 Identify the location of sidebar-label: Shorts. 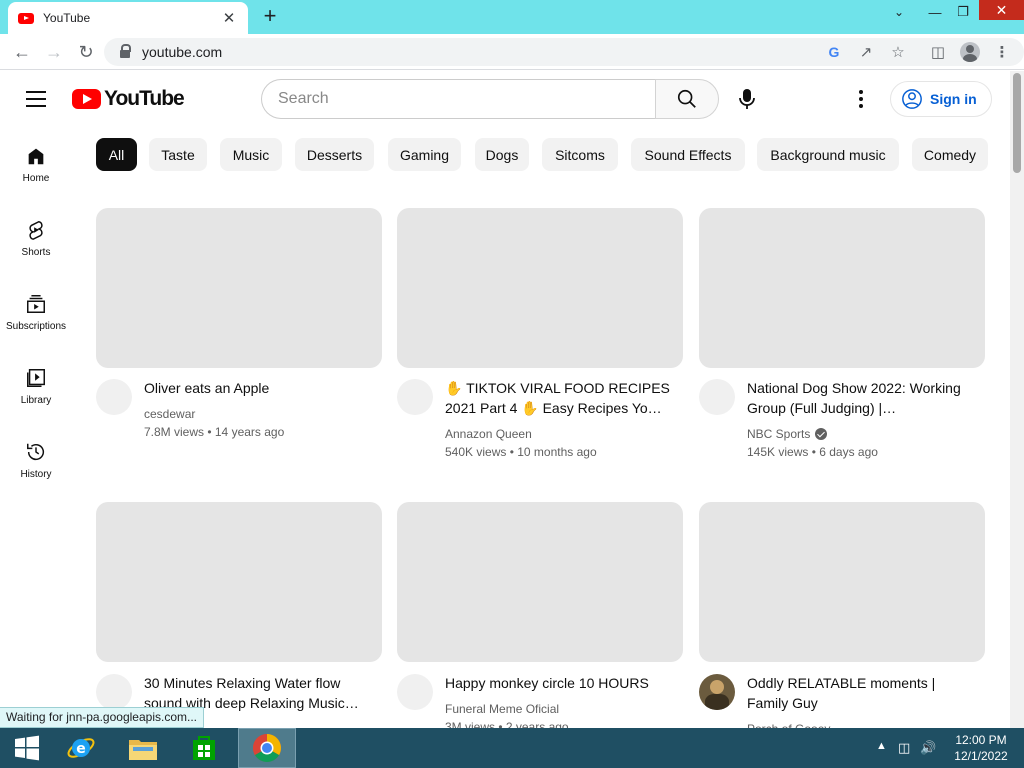
(36, 252).